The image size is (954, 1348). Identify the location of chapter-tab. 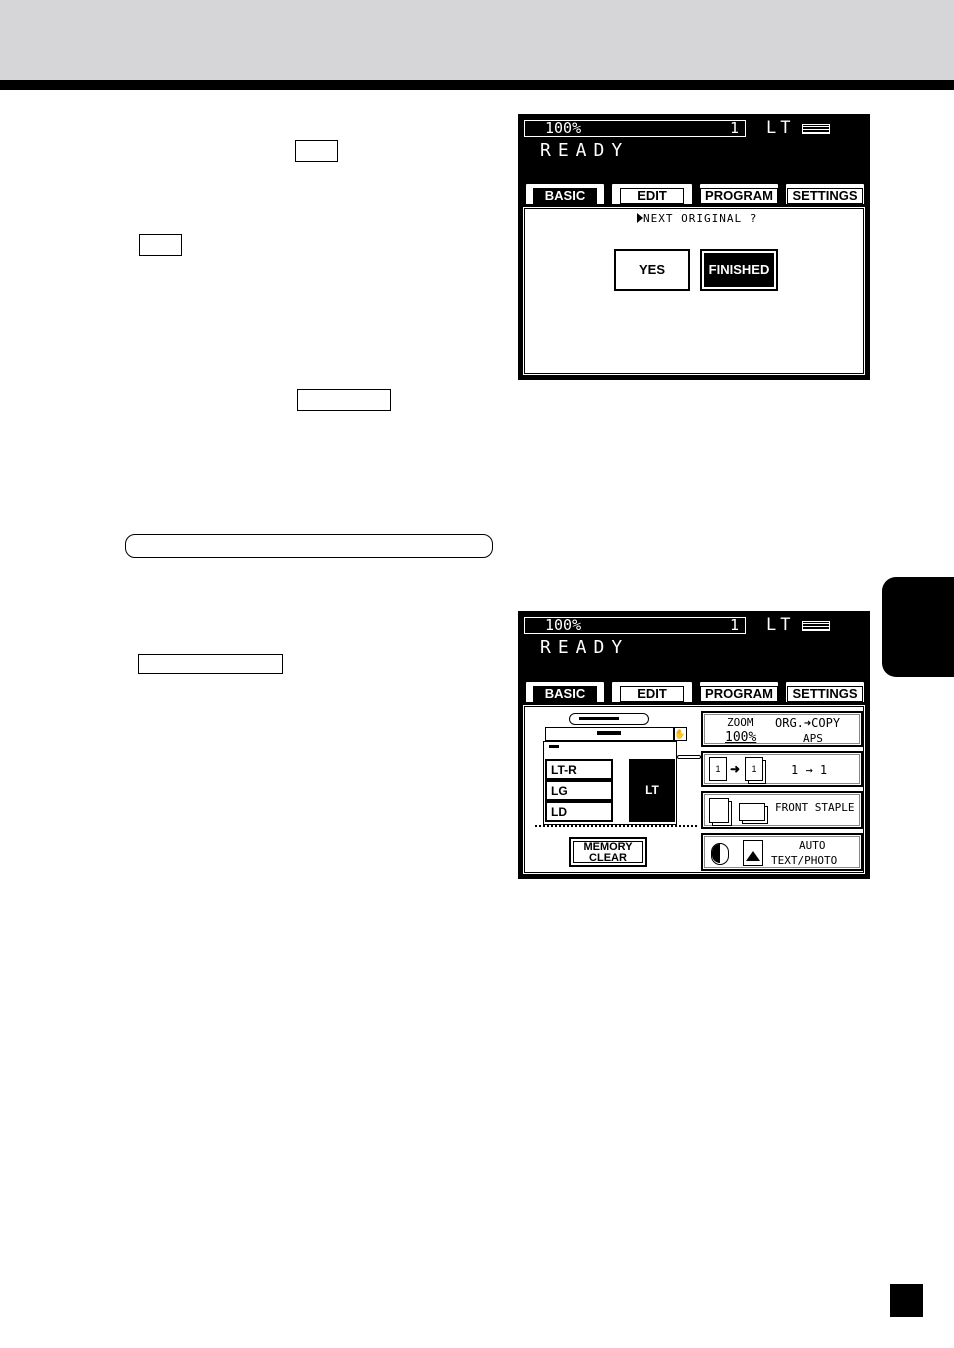
(918, 627).